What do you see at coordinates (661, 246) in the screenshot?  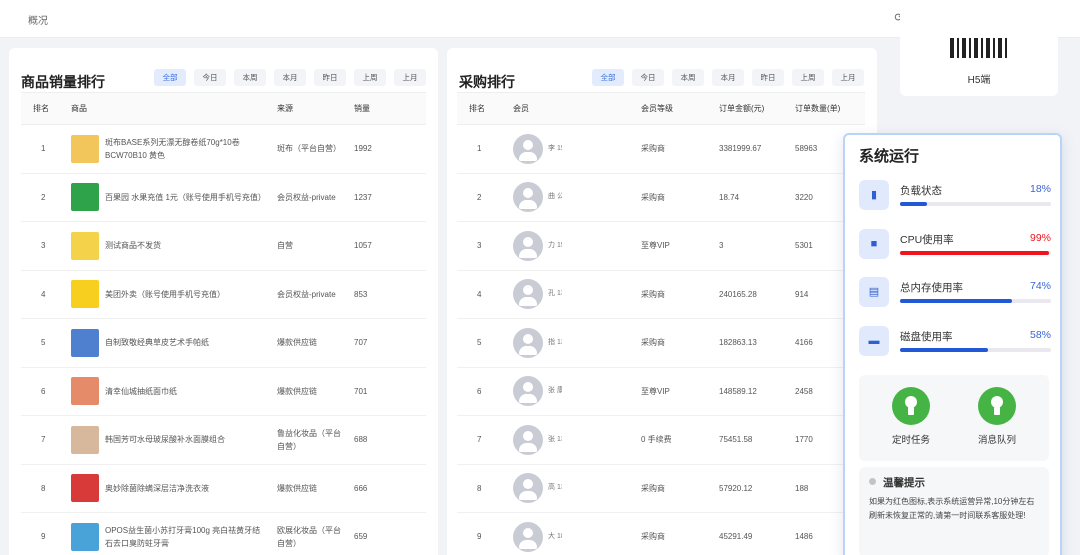 I see `table-row: 3力 15至尊VIP35301` at bounding box center [661, 246].